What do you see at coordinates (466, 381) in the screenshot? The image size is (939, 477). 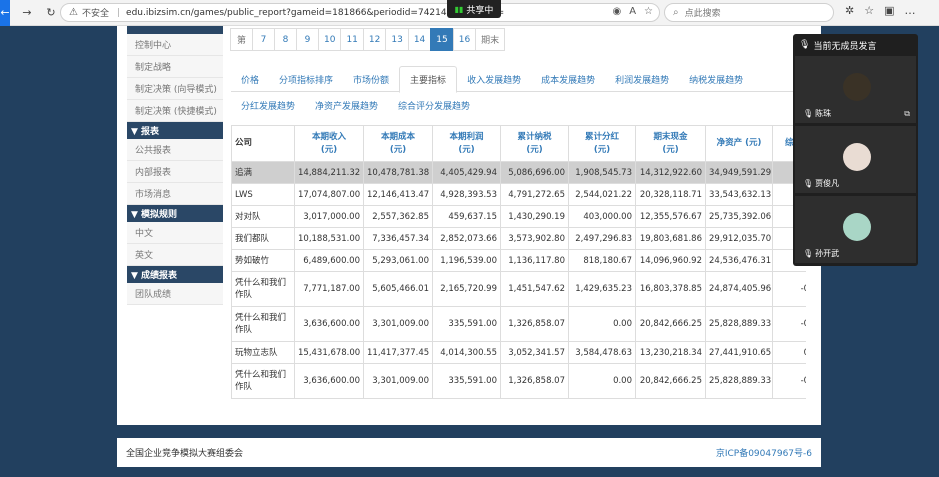 I see `table-cell: 335,591.00` at bounding box center [466, 381].